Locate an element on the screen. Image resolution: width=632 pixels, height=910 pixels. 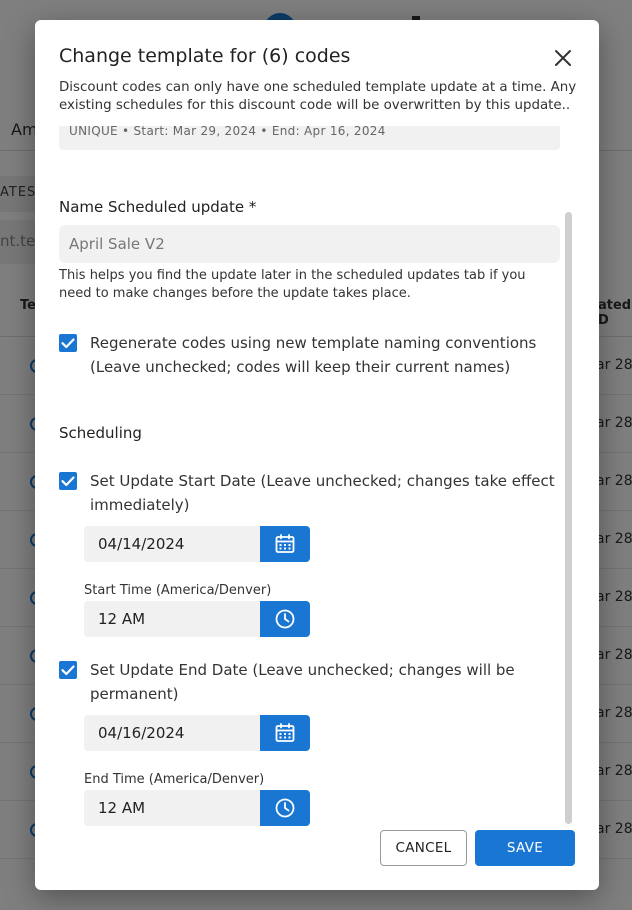
start-time-label: Start Time (America/Denver) is located at coordinates (178, 590).